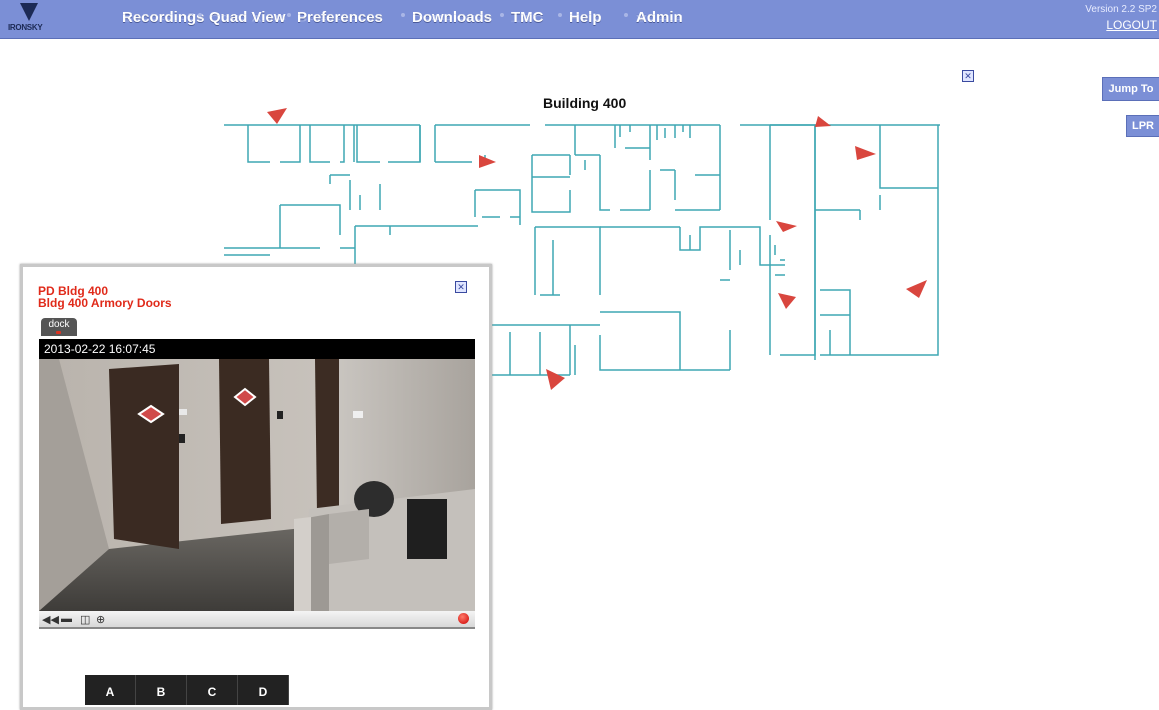 The width and height of the screenshot is (1159, 710). Describe the element at coordinates (340, 17) in the screenshot. I see `nav-preferences: Preferences Preferences` at that location.